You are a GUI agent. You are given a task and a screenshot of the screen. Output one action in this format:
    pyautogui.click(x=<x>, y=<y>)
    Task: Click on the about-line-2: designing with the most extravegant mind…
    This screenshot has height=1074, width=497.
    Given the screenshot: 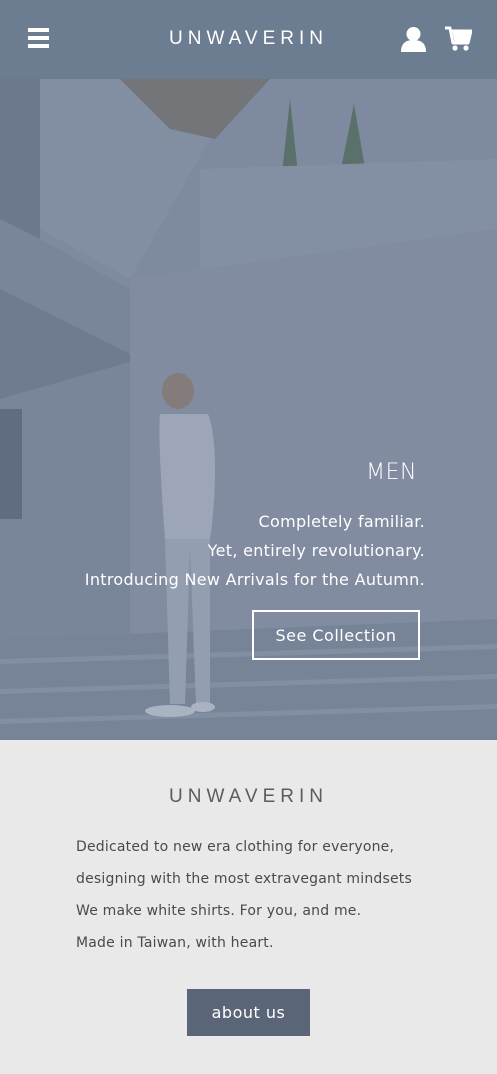 What is the action you would take?
    pyautogui.click(x=244, y=879)
    